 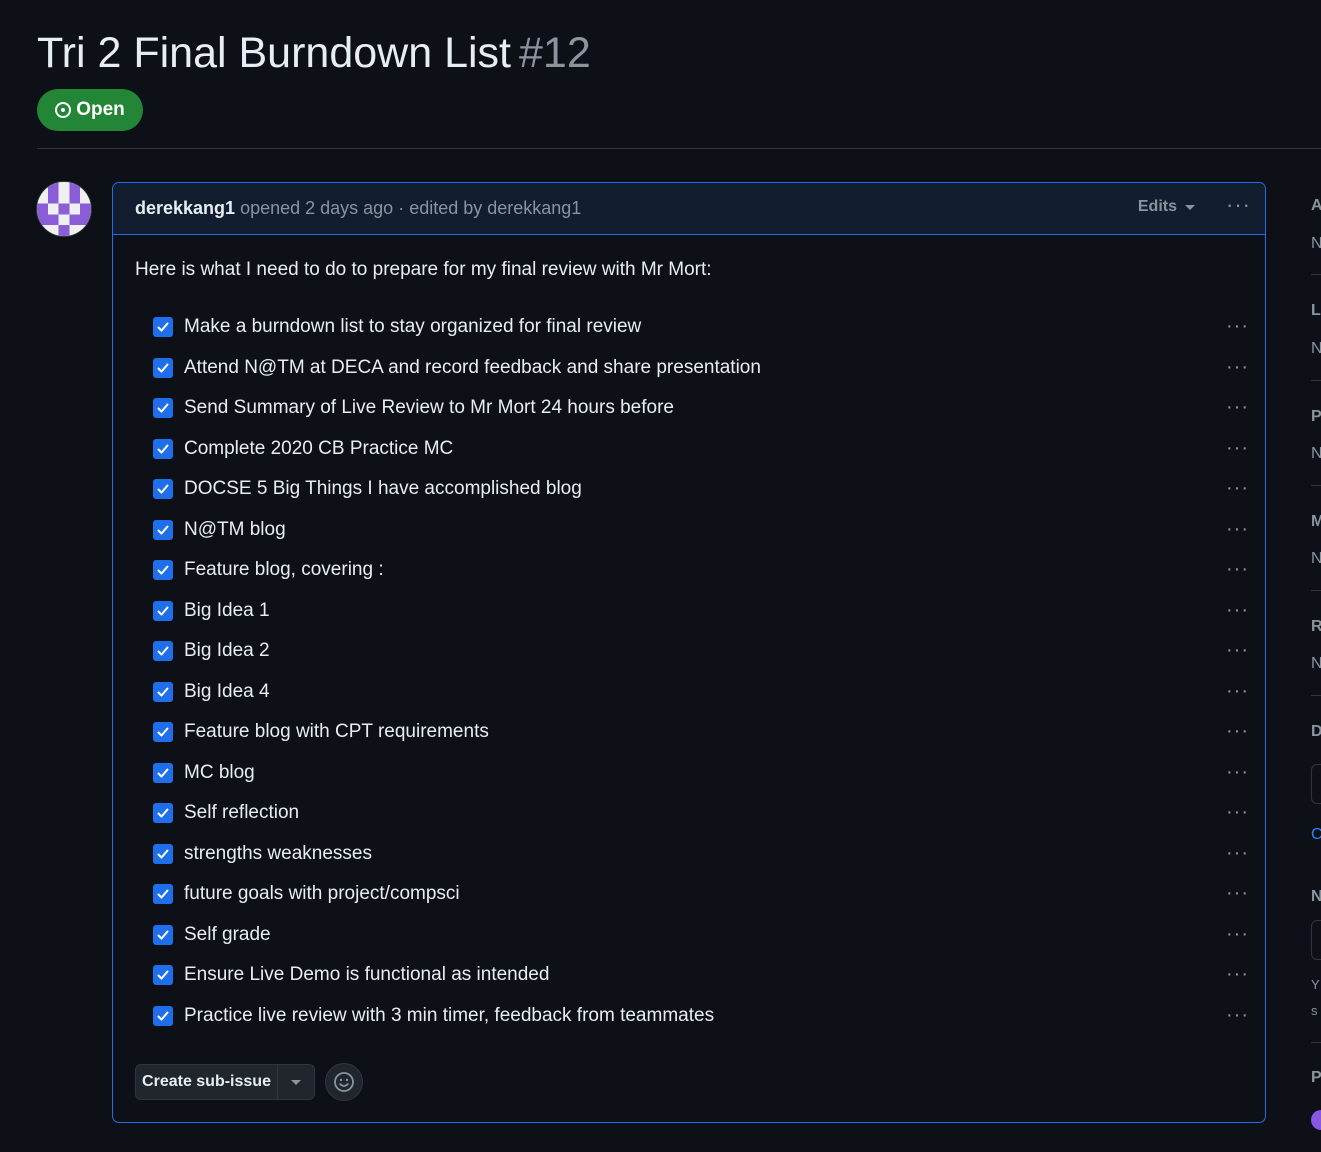 I want to click on sidebar-heading-development: D, so click(x=1316, y=732).